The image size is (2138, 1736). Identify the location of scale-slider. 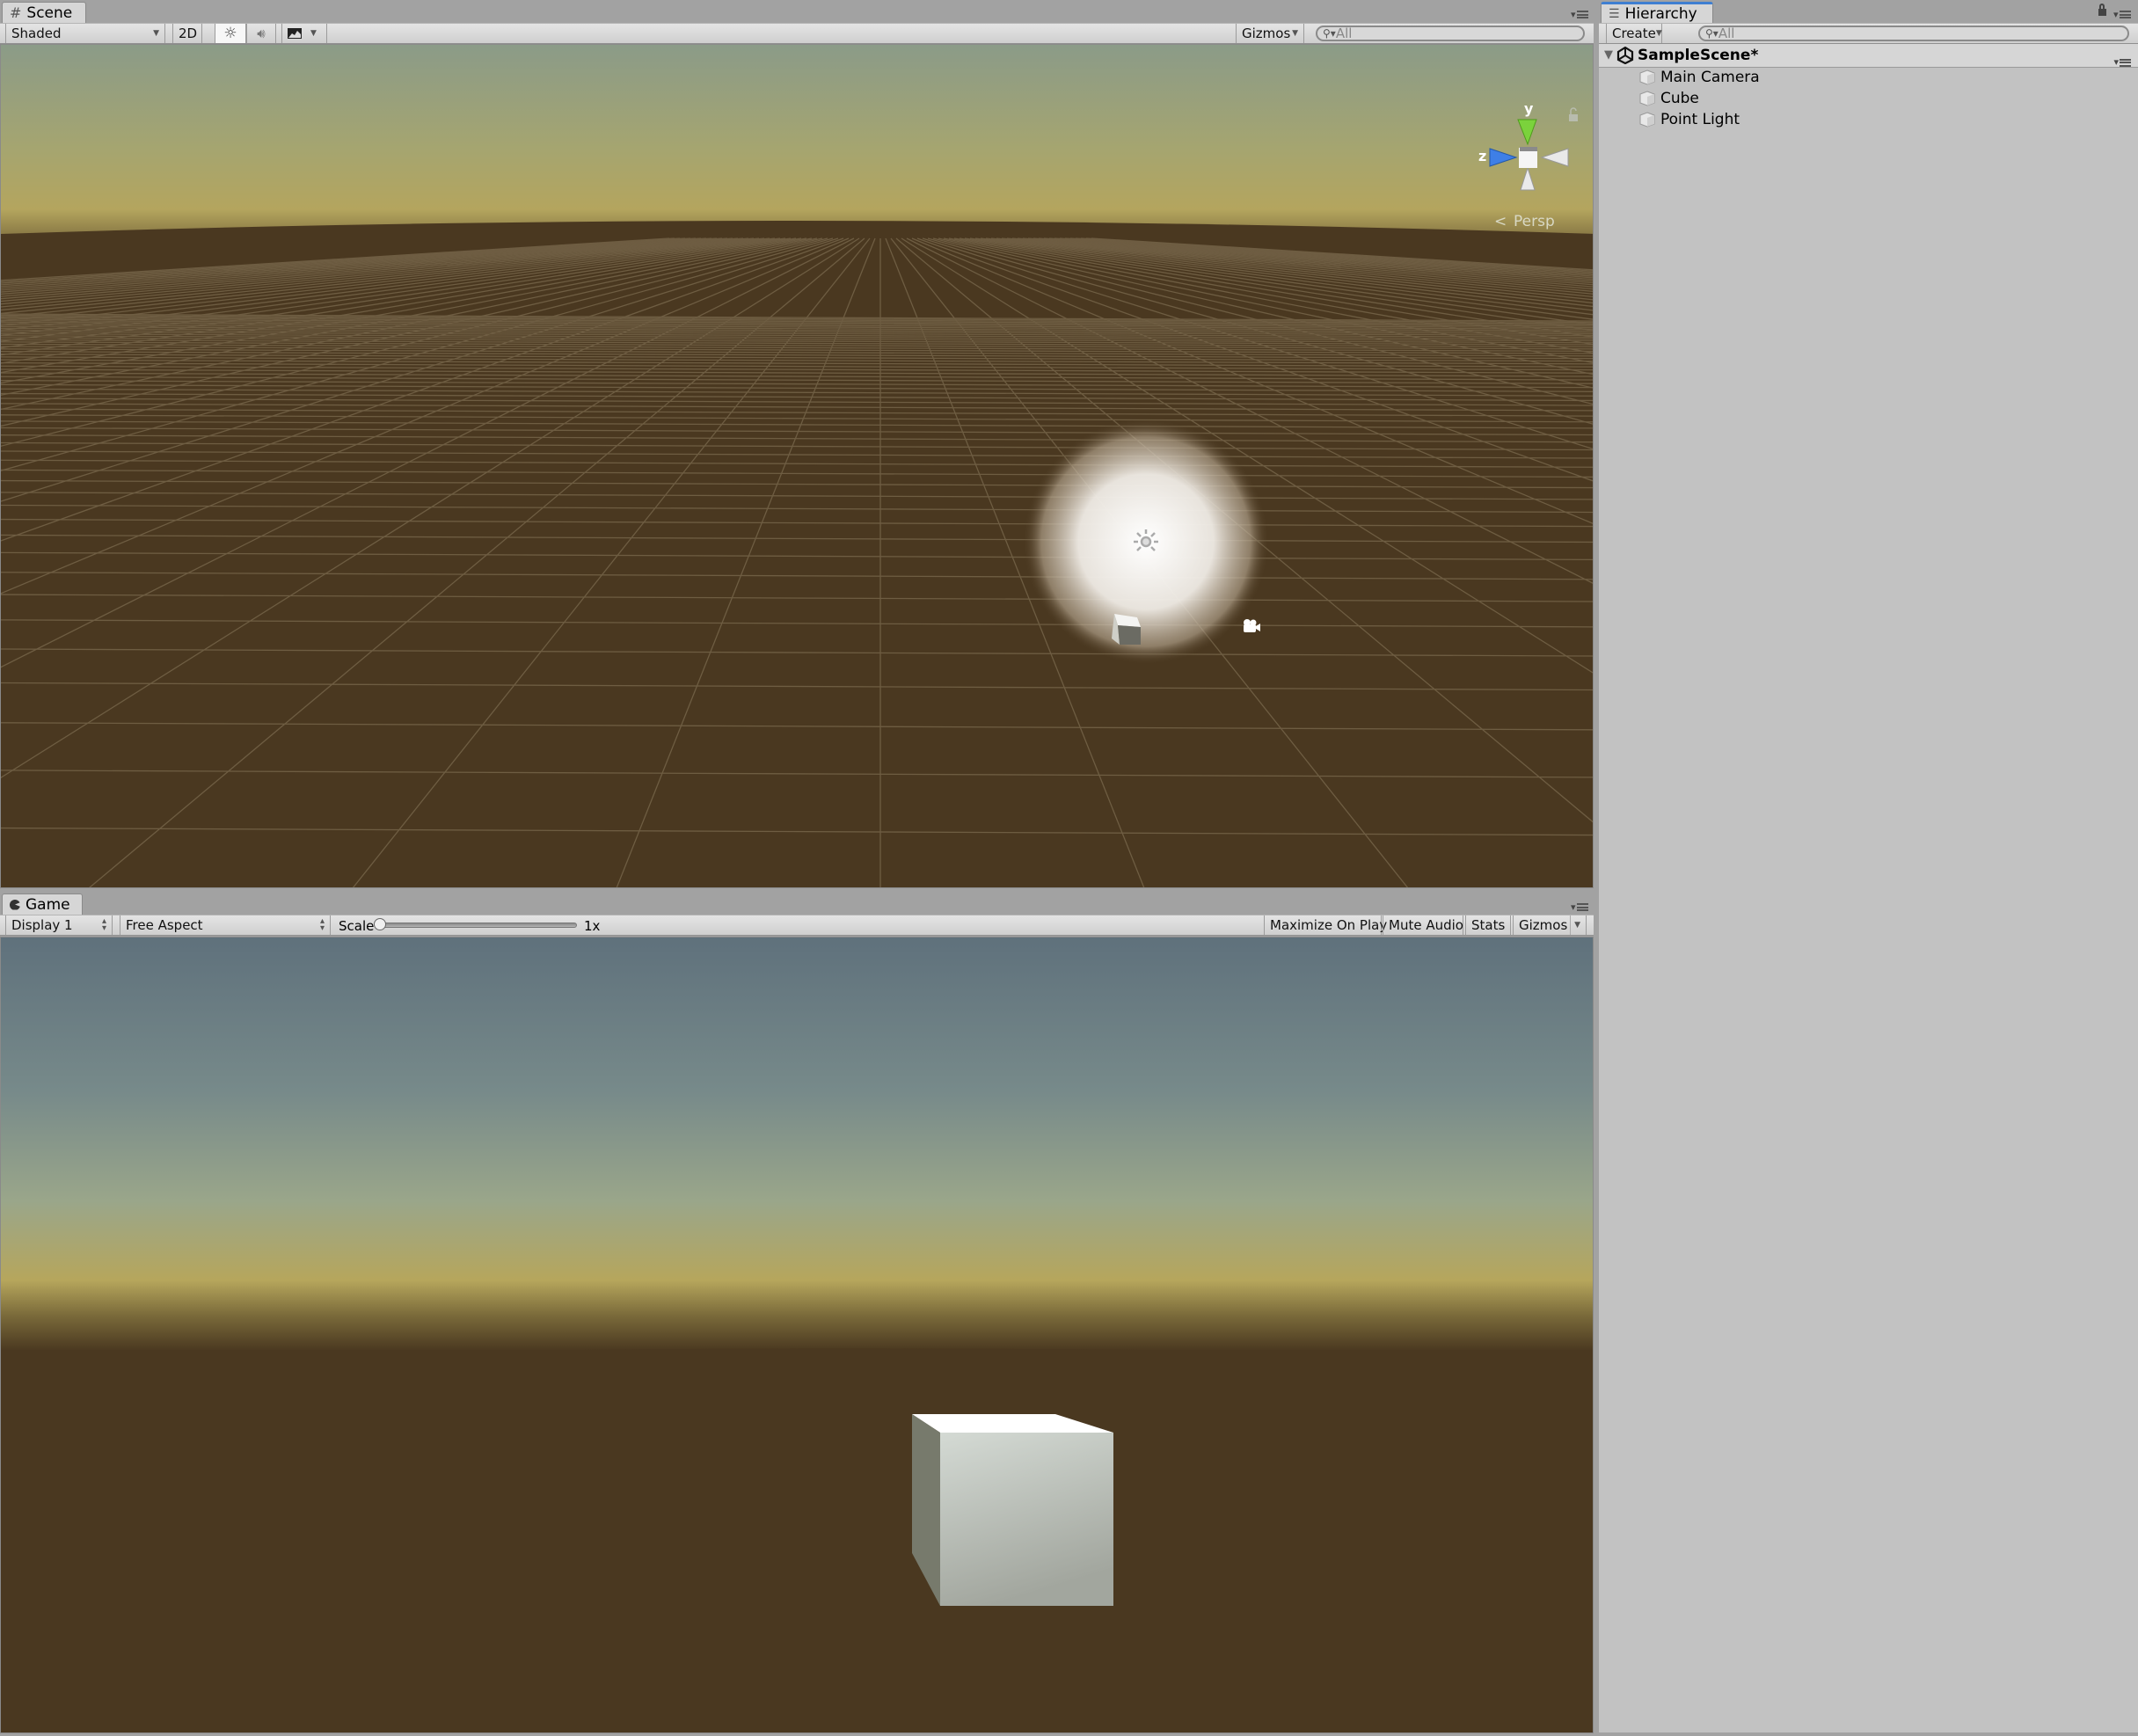
(475, 924).